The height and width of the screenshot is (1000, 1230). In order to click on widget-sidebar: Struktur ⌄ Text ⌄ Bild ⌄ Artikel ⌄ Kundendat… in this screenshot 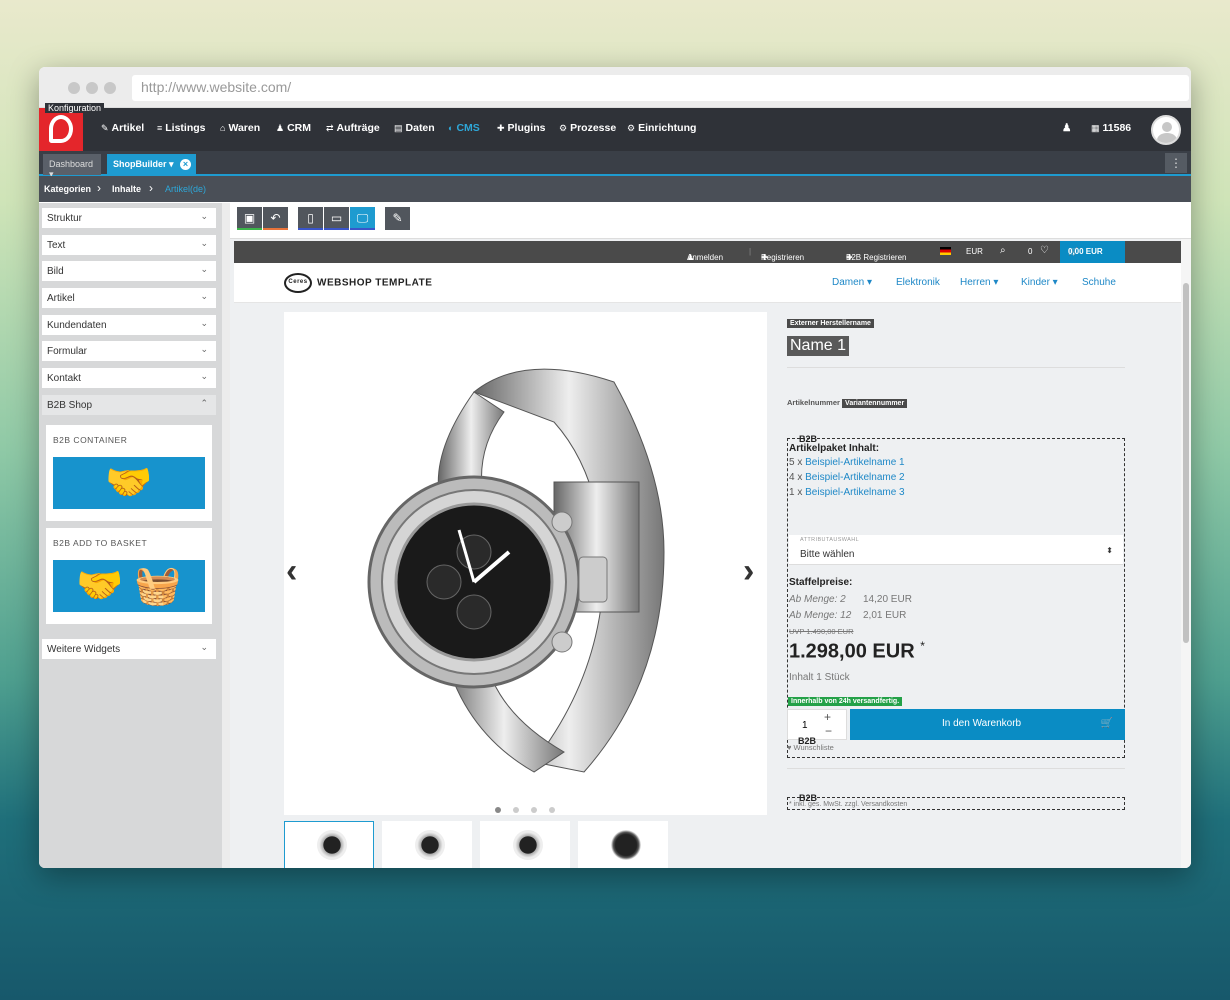, I will do `click(131, 535)`.